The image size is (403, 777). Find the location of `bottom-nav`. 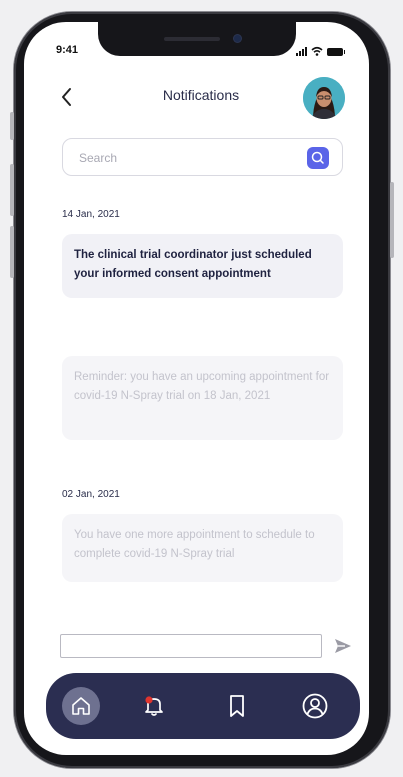

bottom-nav is located at coordinates (203, 706).